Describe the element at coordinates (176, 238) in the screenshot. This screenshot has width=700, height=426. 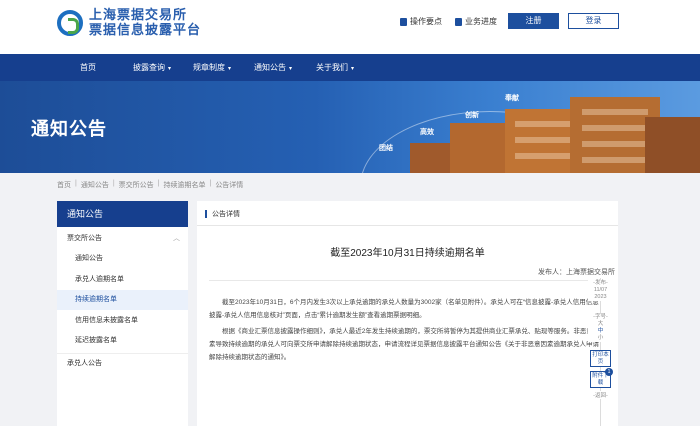
I see `chevron-up-icon: ︿` at that location.